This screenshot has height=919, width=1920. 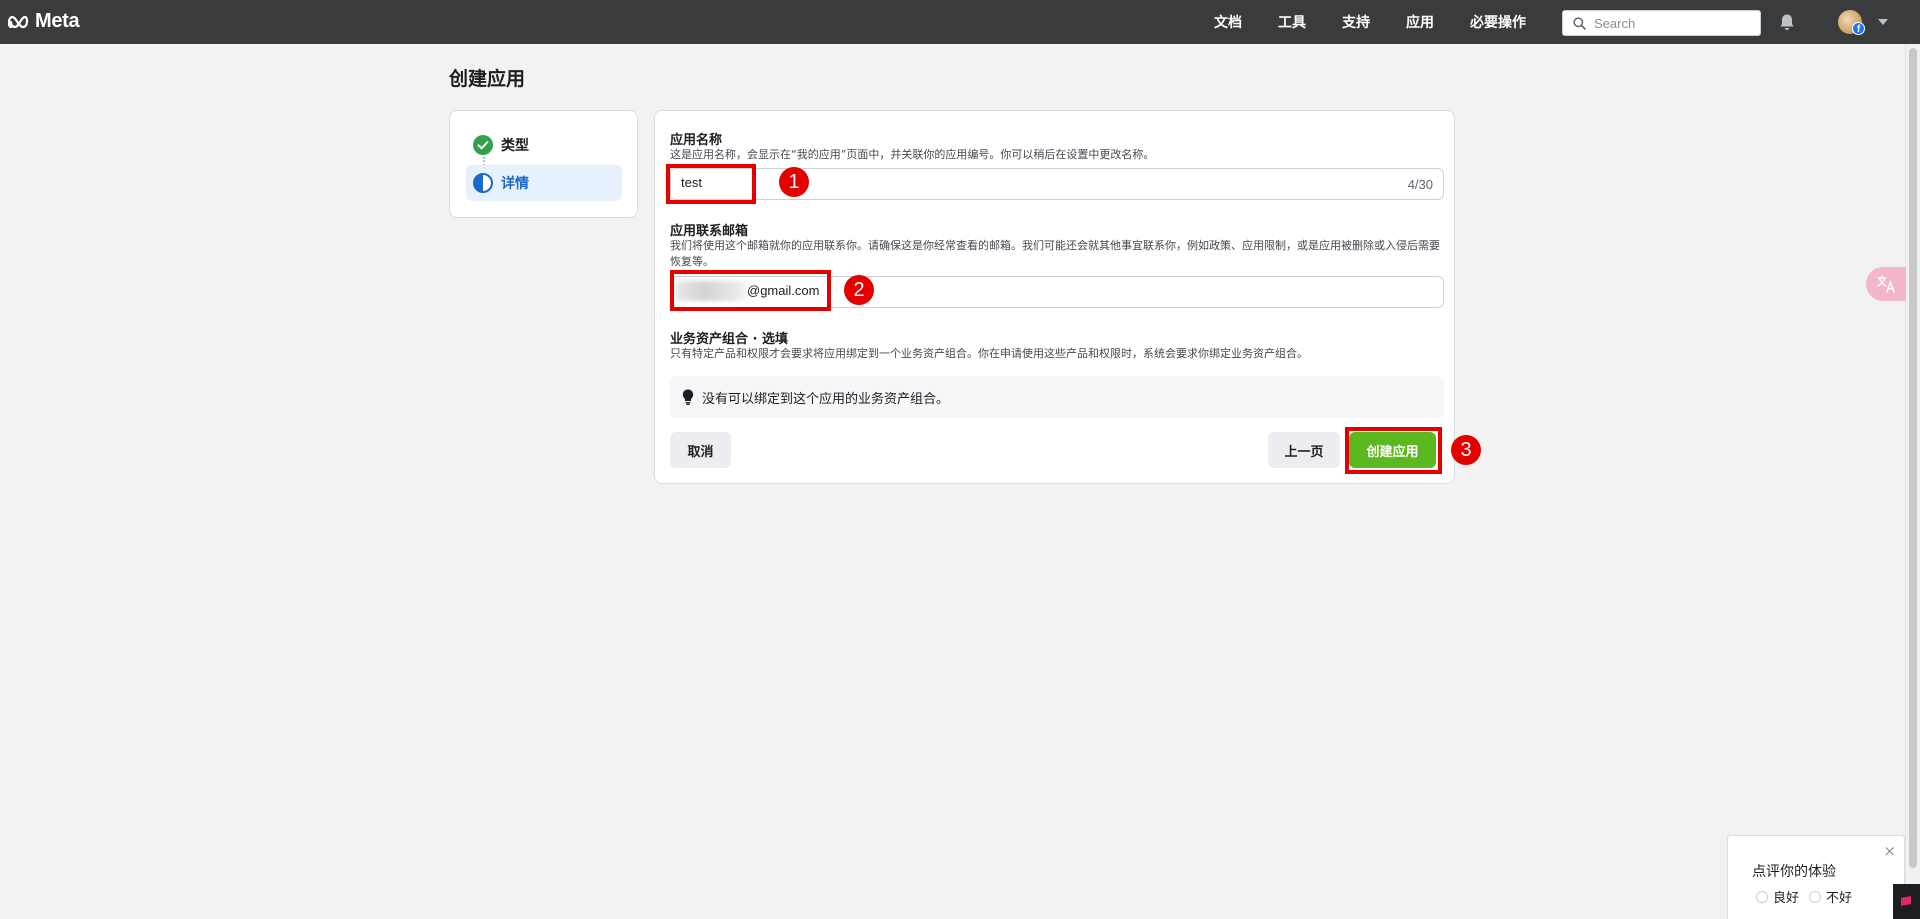 I want to click on search-box, so click(x=1661, y=23).